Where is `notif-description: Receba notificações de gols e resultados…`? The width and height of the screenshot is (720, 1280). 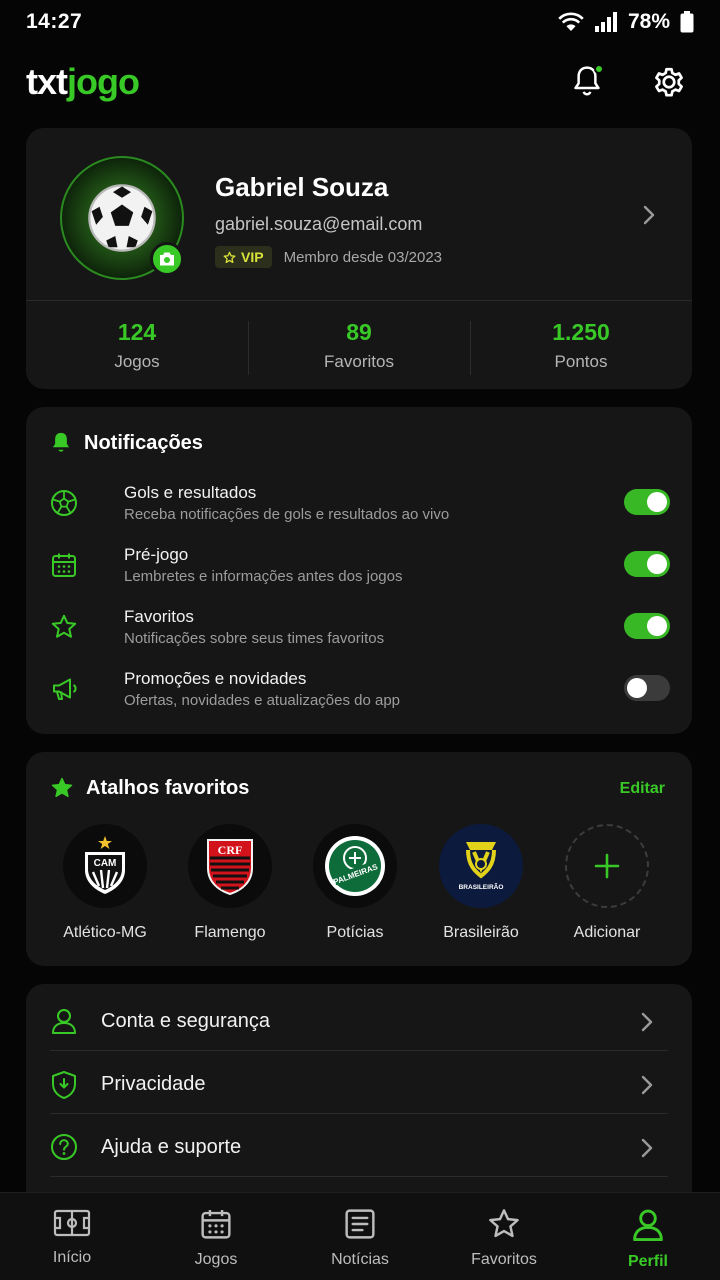
notif-description: Receba notificações de gols e resultados… is located at coordinates (287, 514).